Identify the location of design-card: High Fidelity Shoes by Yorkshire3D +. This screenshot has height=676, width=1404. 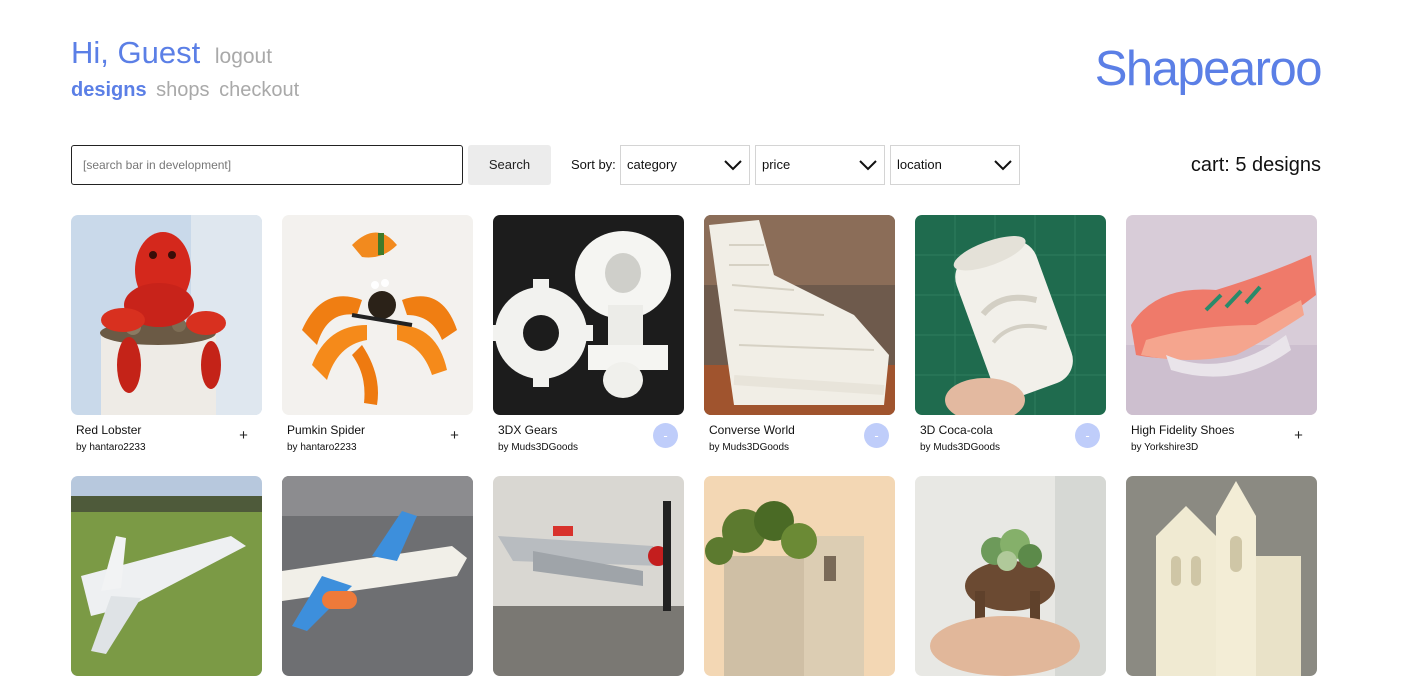
(1221, 334).